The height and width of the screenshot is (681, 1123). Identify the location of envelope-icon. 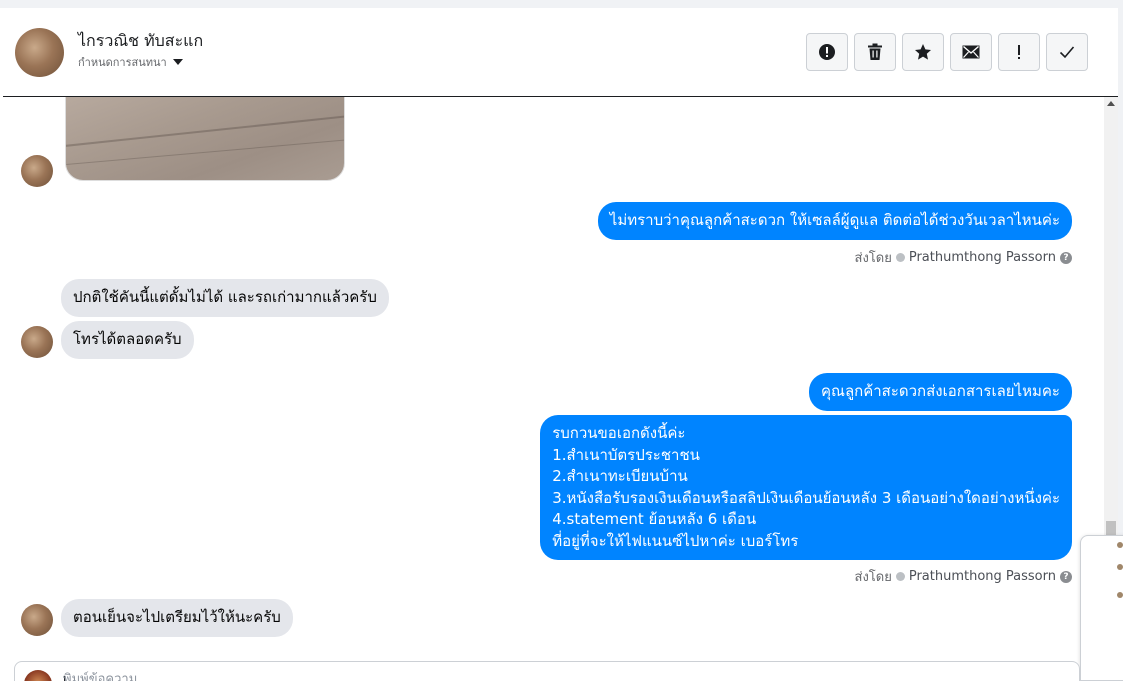
(971, 52).